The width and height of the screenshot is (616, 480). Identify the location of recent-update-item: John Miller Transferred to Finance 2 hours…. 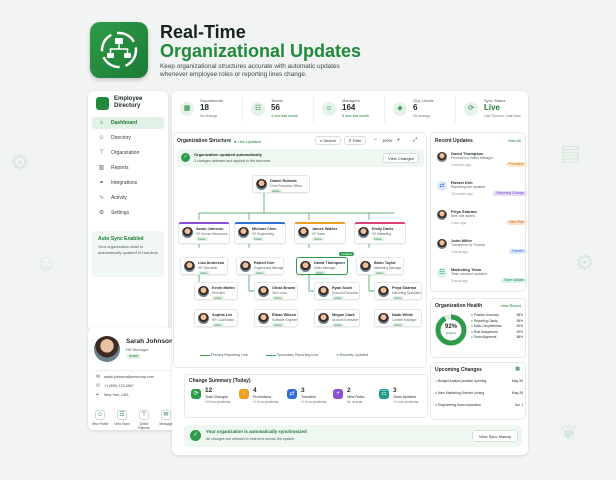
(481, 248).